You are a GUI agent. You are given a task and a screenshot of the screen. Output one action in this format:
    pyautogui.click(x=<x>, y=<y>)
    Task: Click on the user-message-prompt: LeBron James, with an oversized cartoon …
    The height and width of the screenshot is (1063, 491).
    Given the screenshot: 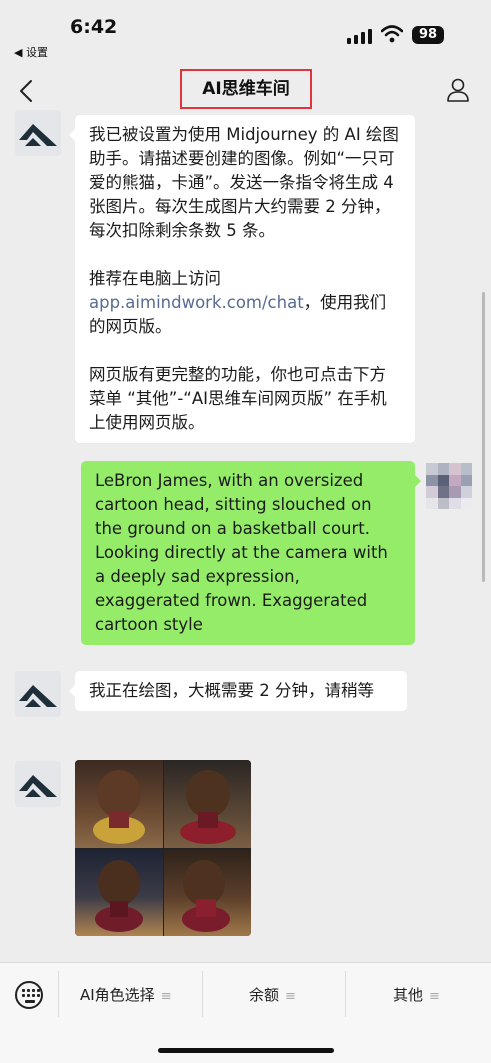 What is the action you would take?
    pyautogui.click(x=251, y=553)
    